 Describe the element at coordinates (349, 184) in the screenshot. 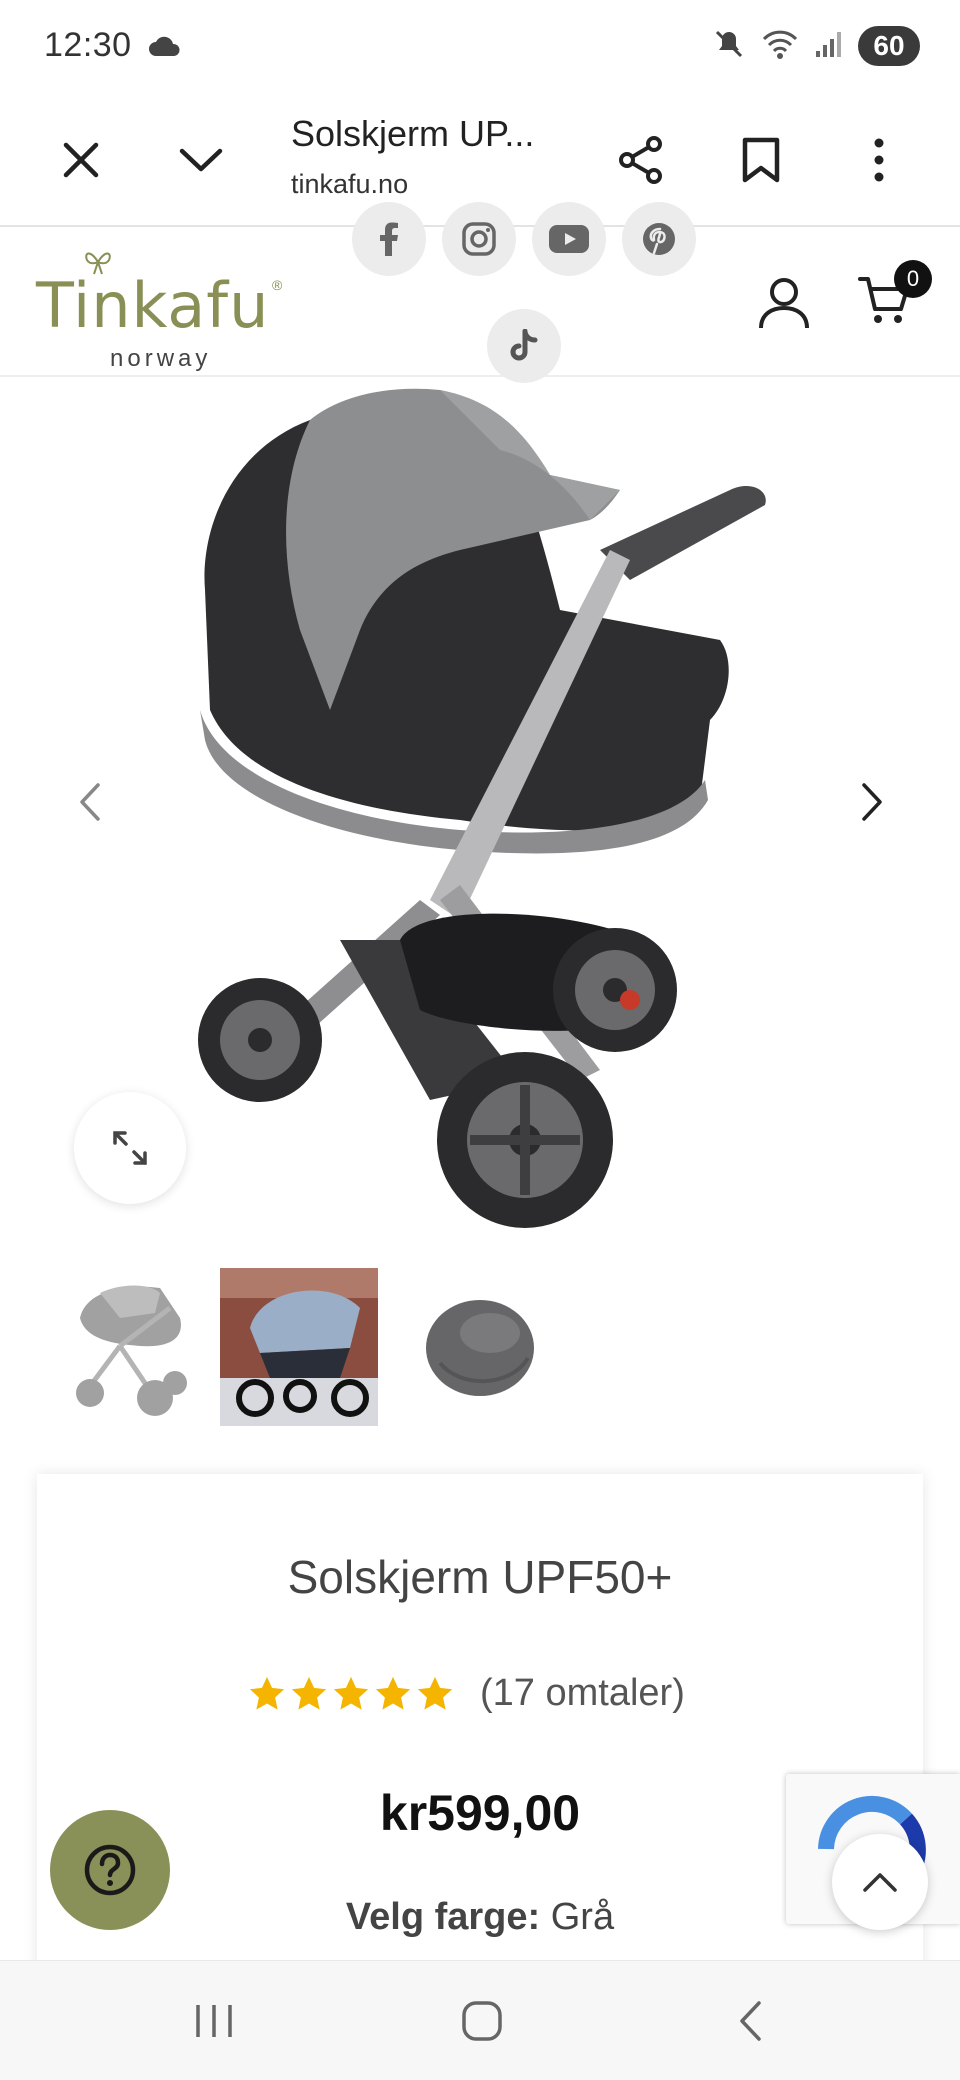

I see `page-url: tinkafu.no` at that location.